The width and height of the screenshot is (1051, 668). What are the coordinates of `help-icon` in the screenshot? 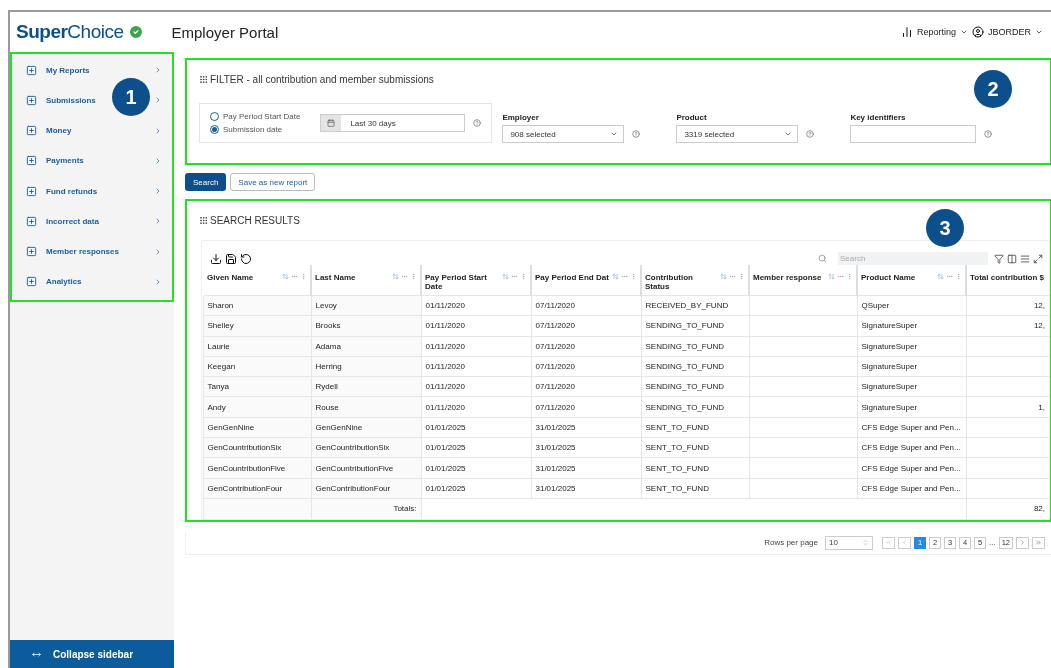 It's located at (988, 134).